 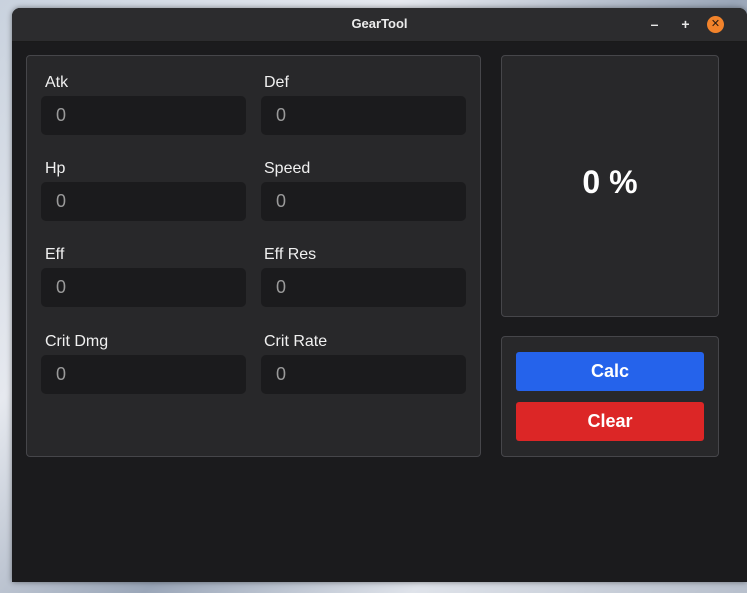 I want to click on crit-rate-label: Crit Rate, so click(x=296, y=341).